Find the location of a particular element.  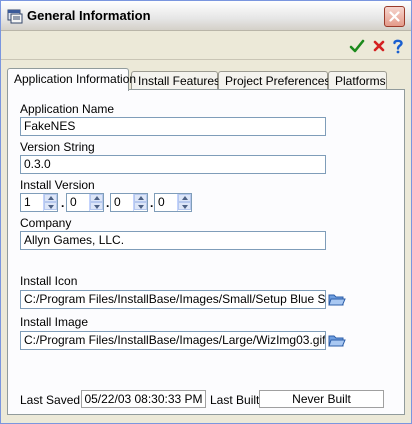

stepper-value: 1 is located at coordinates (27, 202).